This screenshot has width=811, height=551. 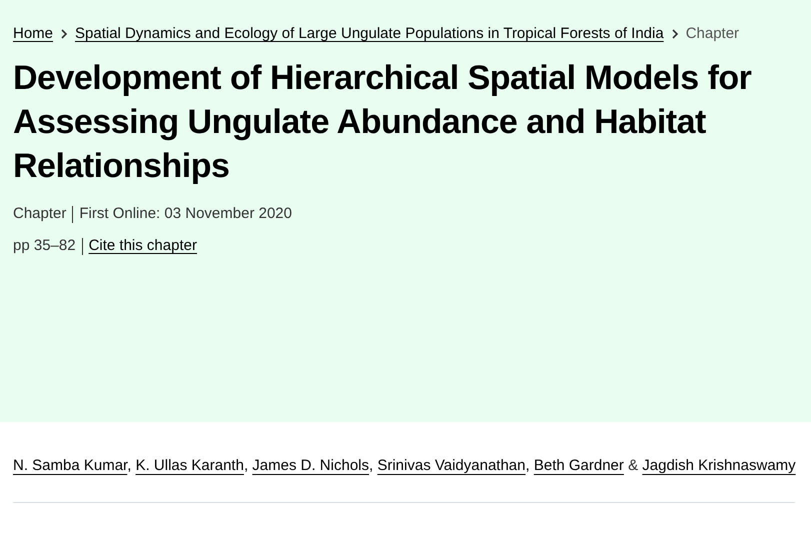 What do you see at coordinates (713, 34) in the screenshot?
I see `breadcrumb-current: Chapter` at bounding box center [713, 34].